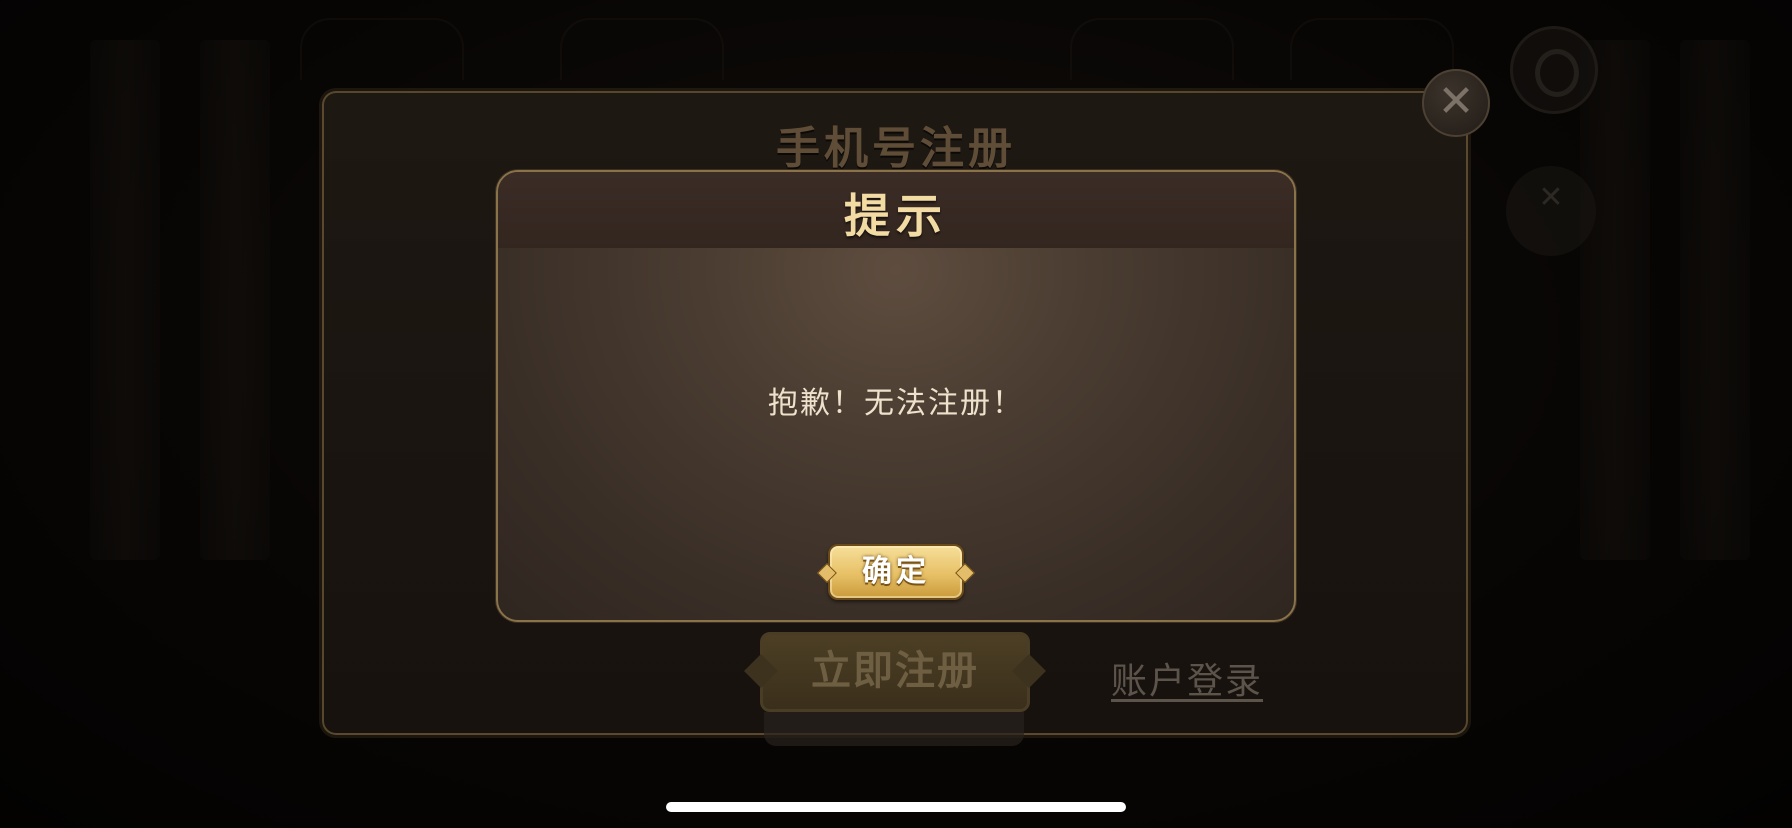 The width and height of the screenshot is (1792, 828). Describe the element at coordinates (896, 216) in the screenshot. I see `tip-dialog-title: 提示` at that location.